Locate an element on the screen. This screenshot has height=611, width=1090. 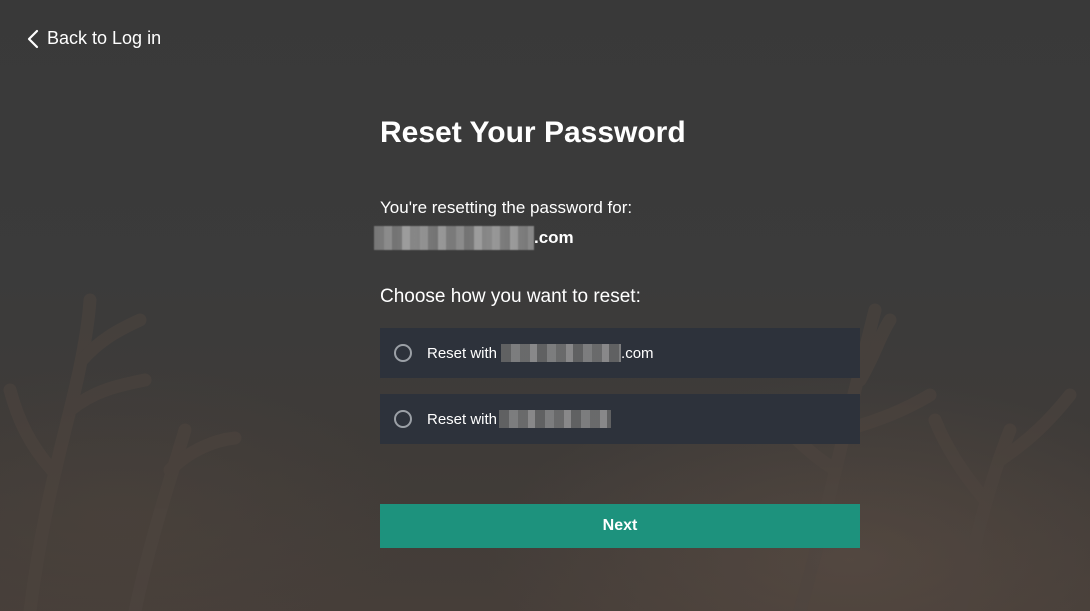
back-to-login-link: Back to Log in is located at coordinates (94, 38).